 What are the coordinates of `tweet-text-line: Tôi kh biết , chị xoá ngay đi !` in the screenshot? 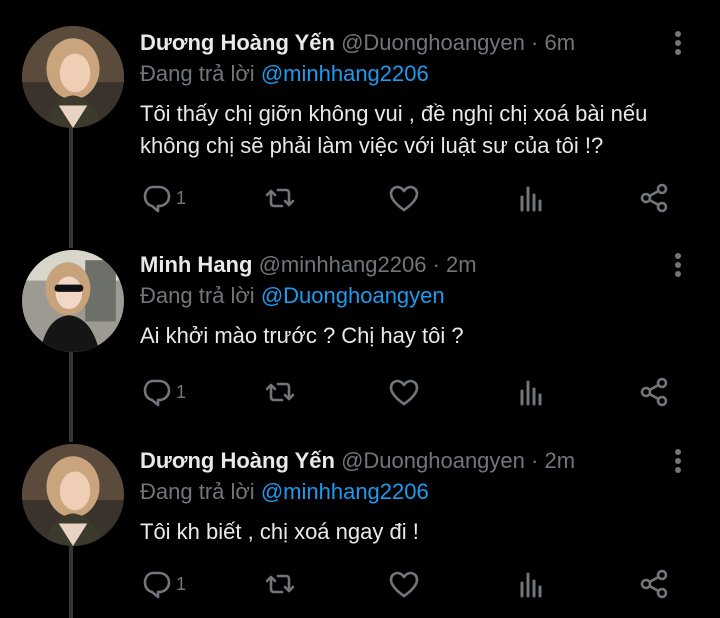 It's located at (279, 531).